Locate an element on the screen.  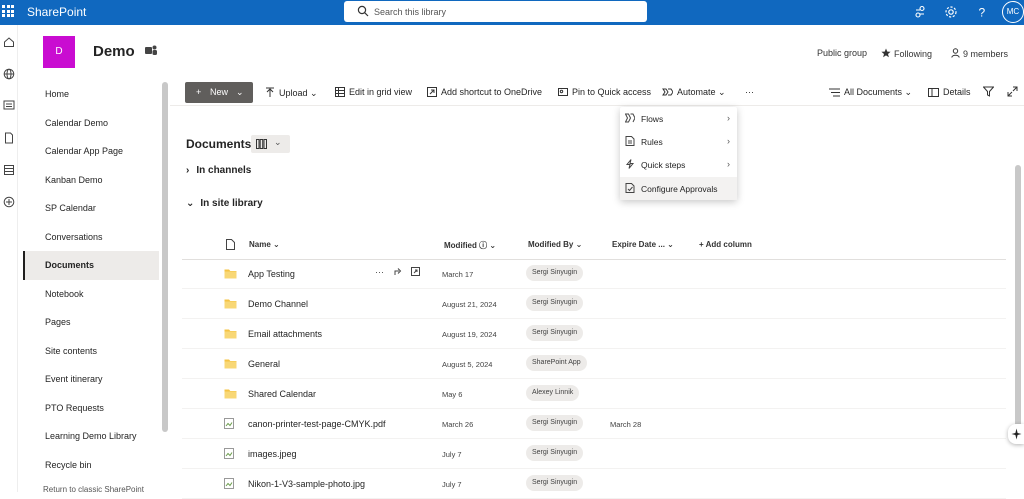
nav-item-home: Home is located at coordinates (91, 94).